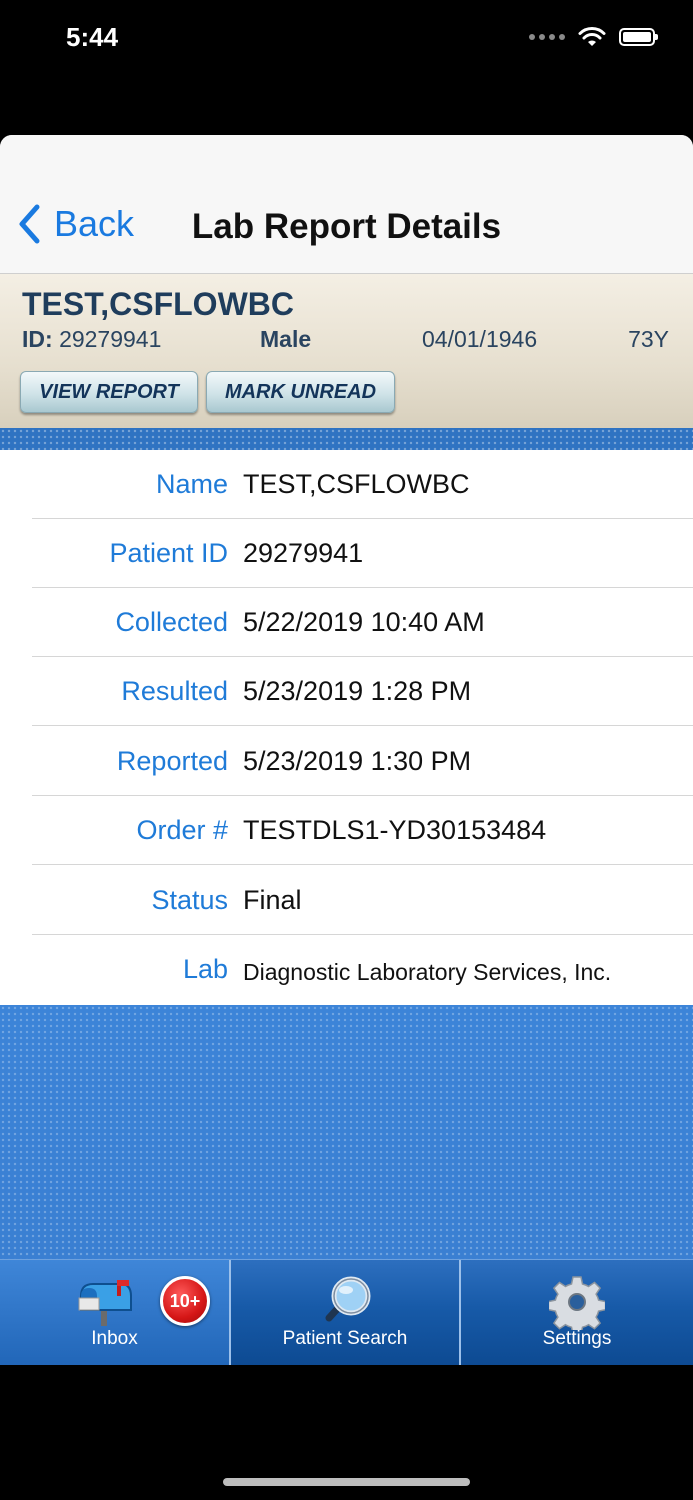 Image resolution: width=693 pixels, height=1500 pixels. I want to click on patient-dob: 04/01/1946, so click(480, 339).